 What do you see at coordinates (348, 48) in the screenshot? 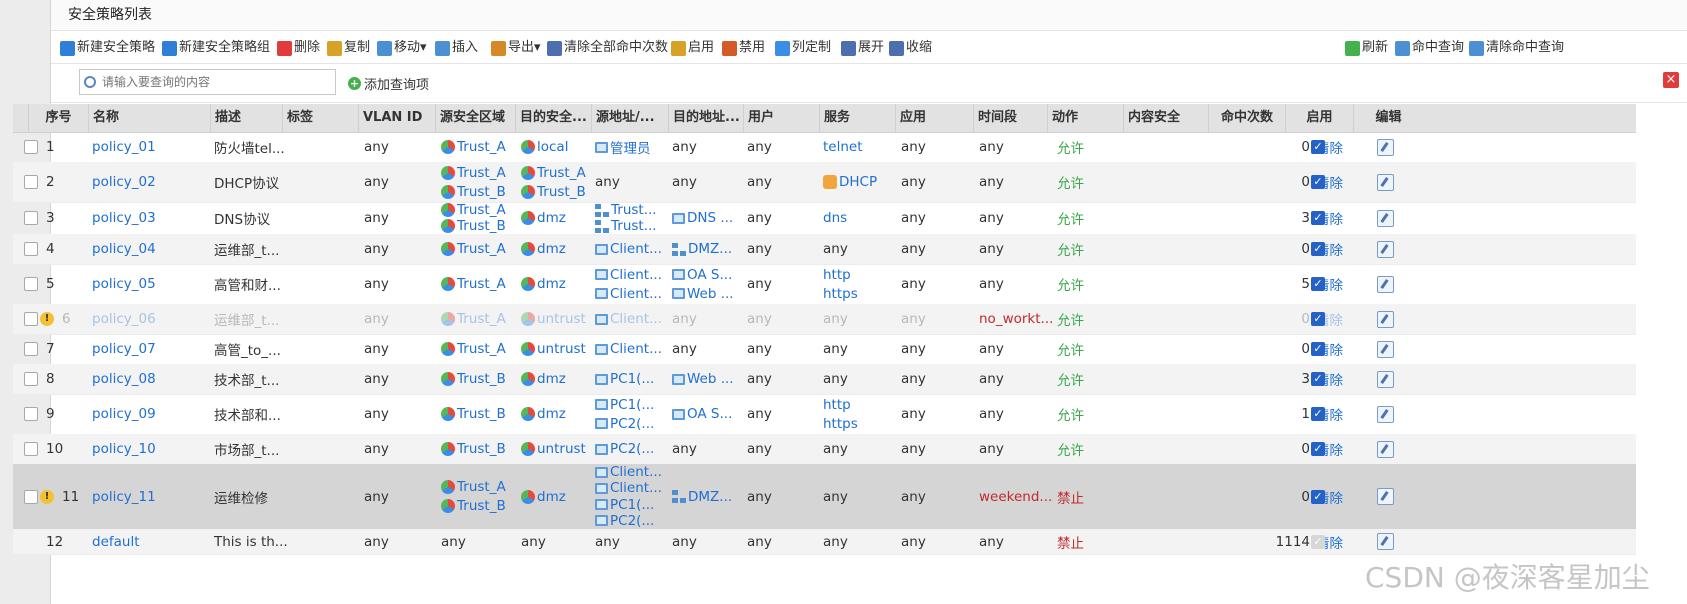
I see `toolbar-button-copy: 复制` at bounding box center [348, 48].